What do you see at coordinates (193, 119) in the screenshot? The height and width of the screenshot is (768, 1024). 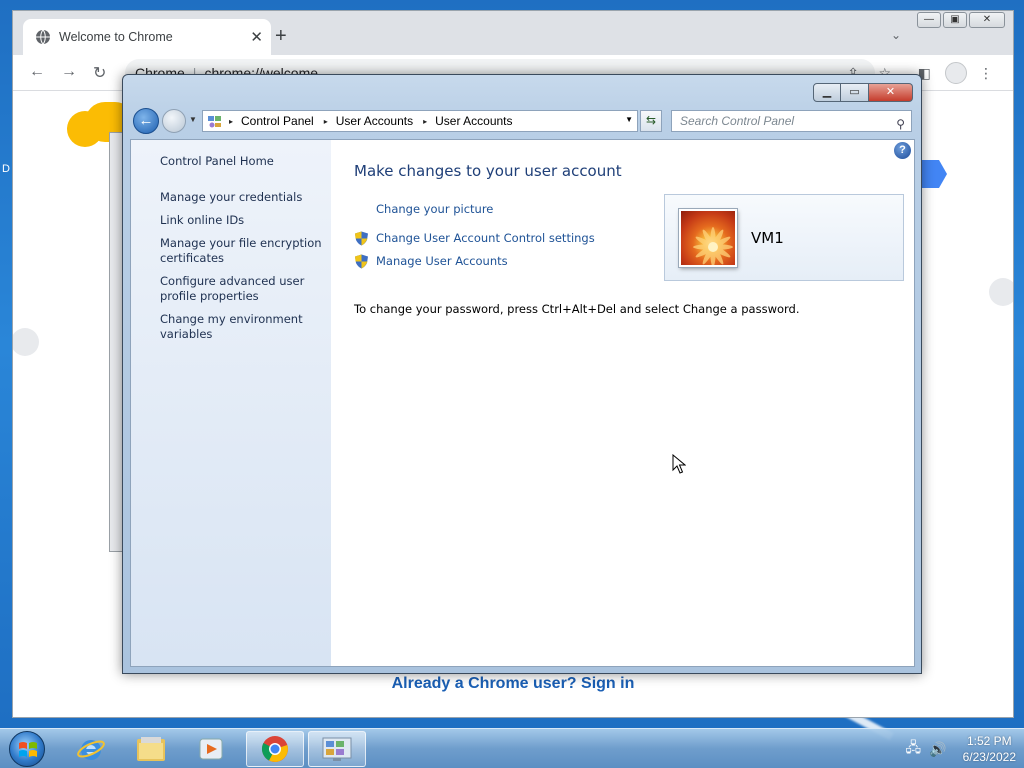 I see `recent-pages-dropdown-icon: ▼` at bounding box center [193, 119].